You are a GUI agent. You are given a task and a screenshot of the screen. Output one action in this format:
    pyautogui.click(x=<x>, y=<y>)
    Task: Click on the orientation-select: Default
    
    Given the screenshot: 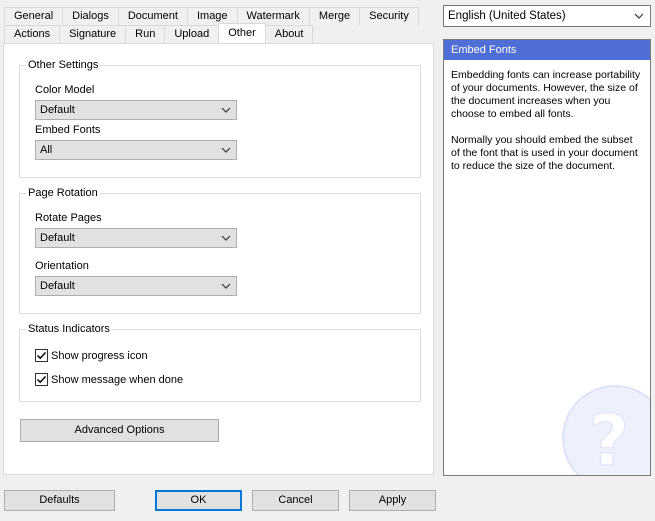 What is the action you would take?
    pyautogui.click(x=136, y=286)
    